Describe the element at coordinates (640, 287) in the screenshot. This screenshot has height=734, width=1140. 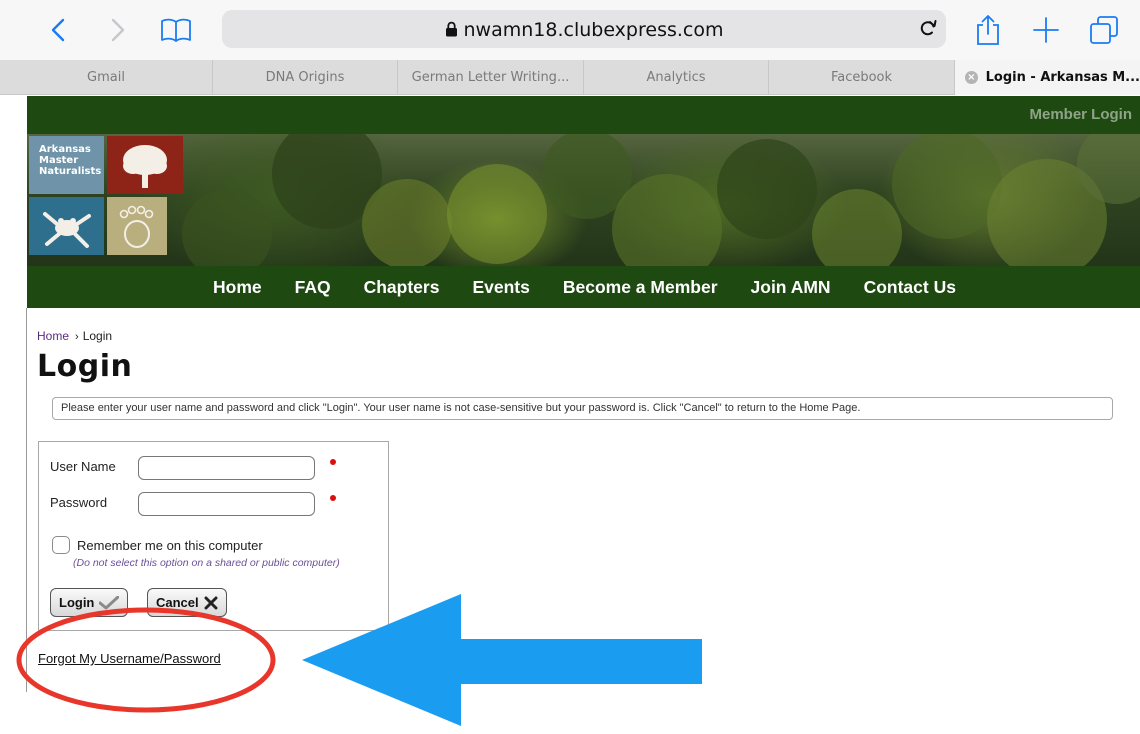
I see `nav-become-a-member: Become a Member` at that location.